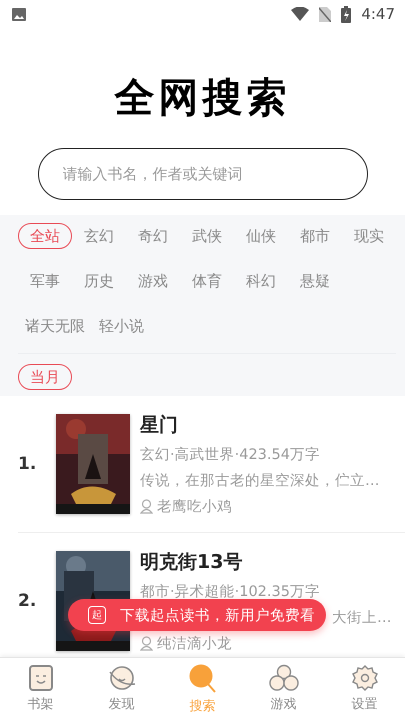  What do you see at coordinates (230, 591) in the screenshot?
I see `book-meta: 都市·异术超能·102.35万字` at bounding box center [230, 591].